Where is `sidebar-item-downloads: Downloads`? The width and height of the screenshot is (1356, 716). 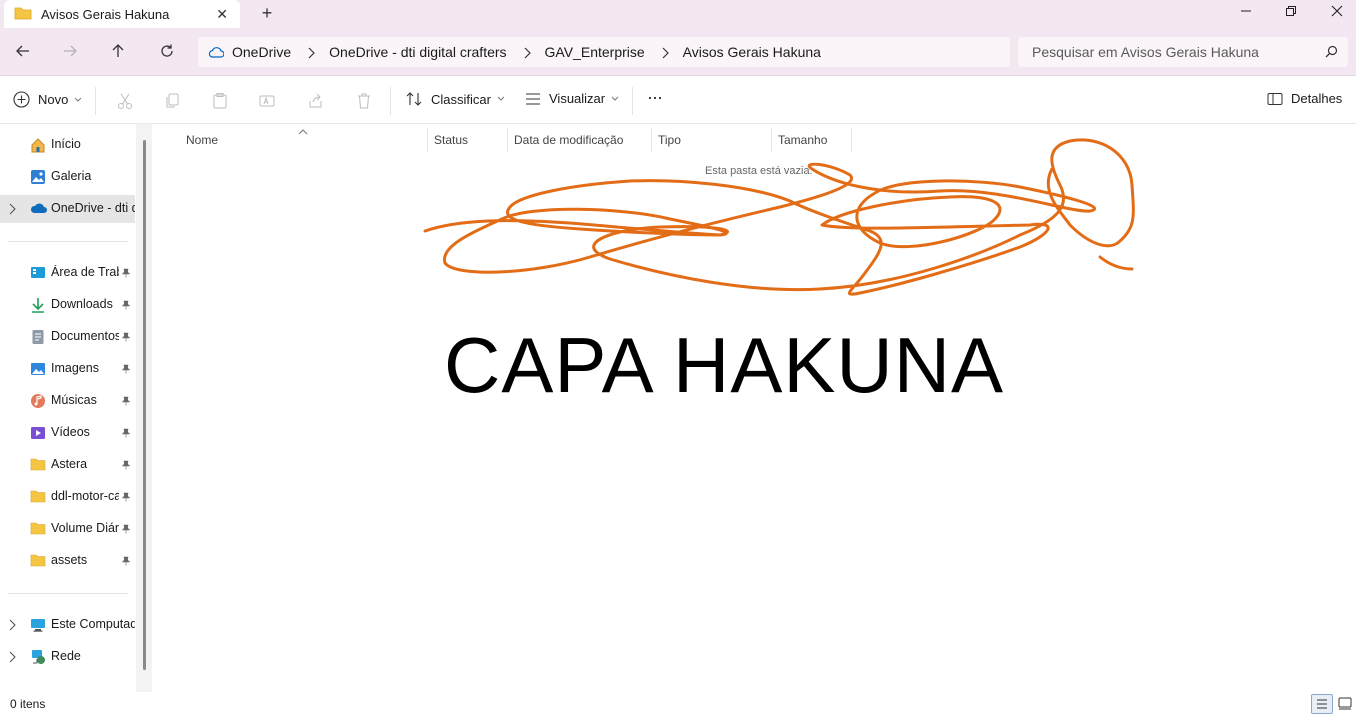
sidebar-item-downloads: Downloads is located at coordinates (67, 305).